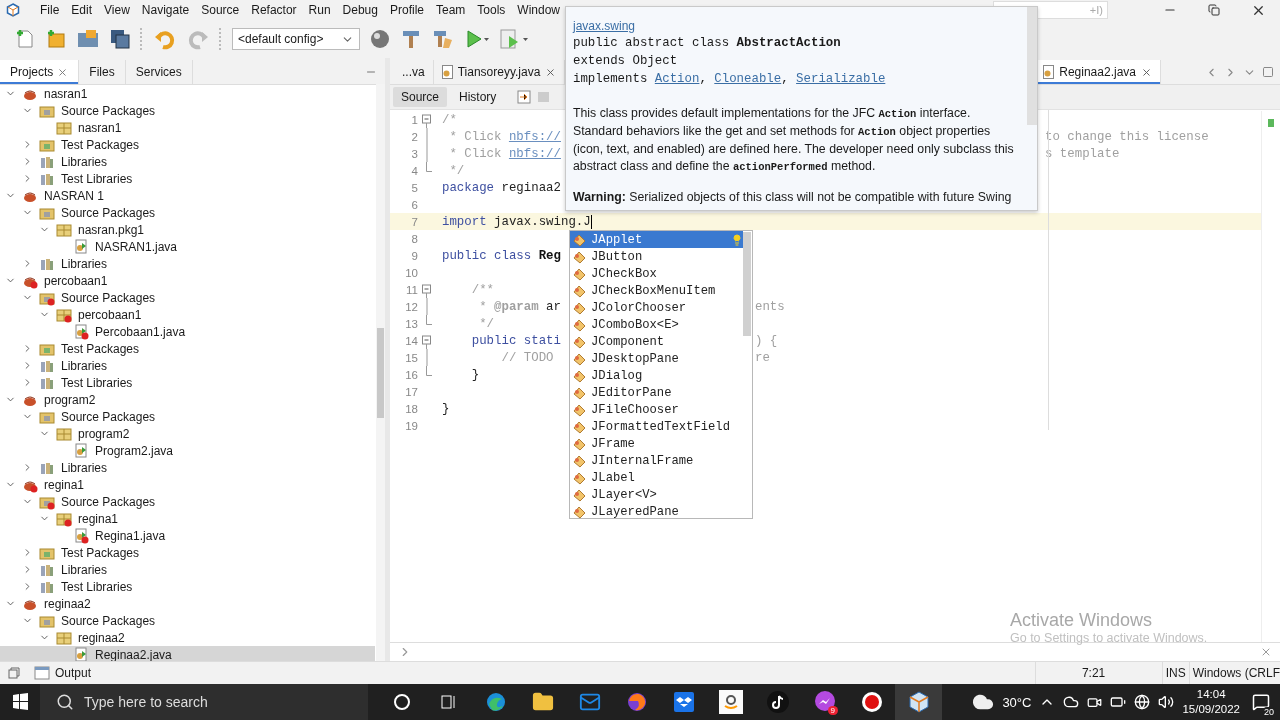 The width and height of the screenshot is (1280, 720). Describe the element at coordinates (407, 10) in the screenshot. I see `menu-item: Profile` at that location.